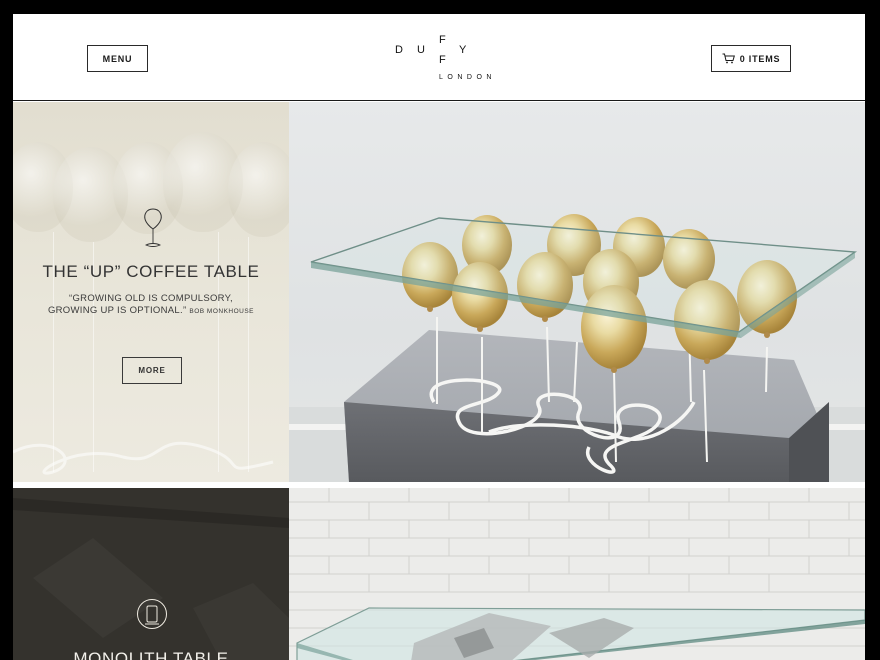 The image size is (880, 660). Describe the element at coordinates (448, 60) in the screenshot. I see `duffy-london-logo: D U F F Y LONDON` at that location.